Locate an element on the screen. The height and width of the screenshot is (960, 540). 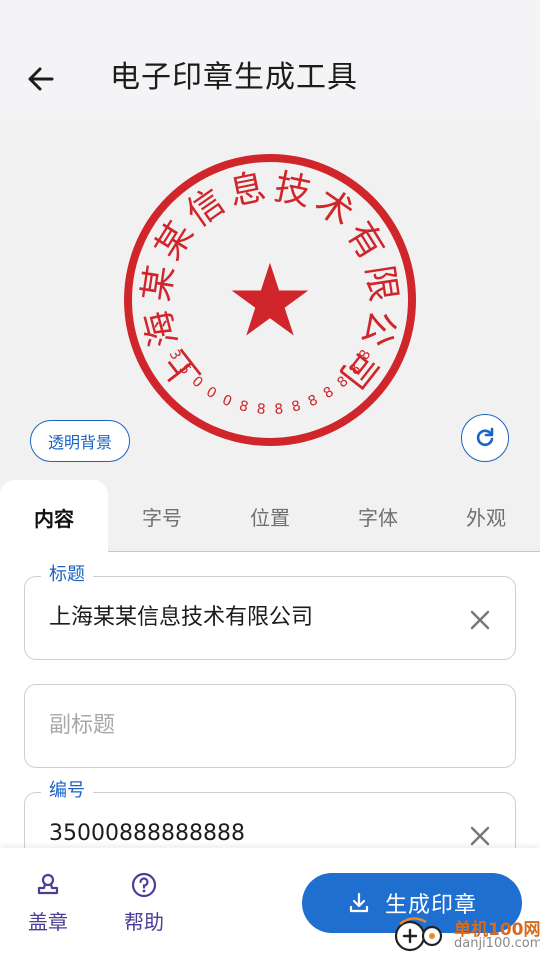
stamp-title-char: 公 is located at coordinates (378, 328).